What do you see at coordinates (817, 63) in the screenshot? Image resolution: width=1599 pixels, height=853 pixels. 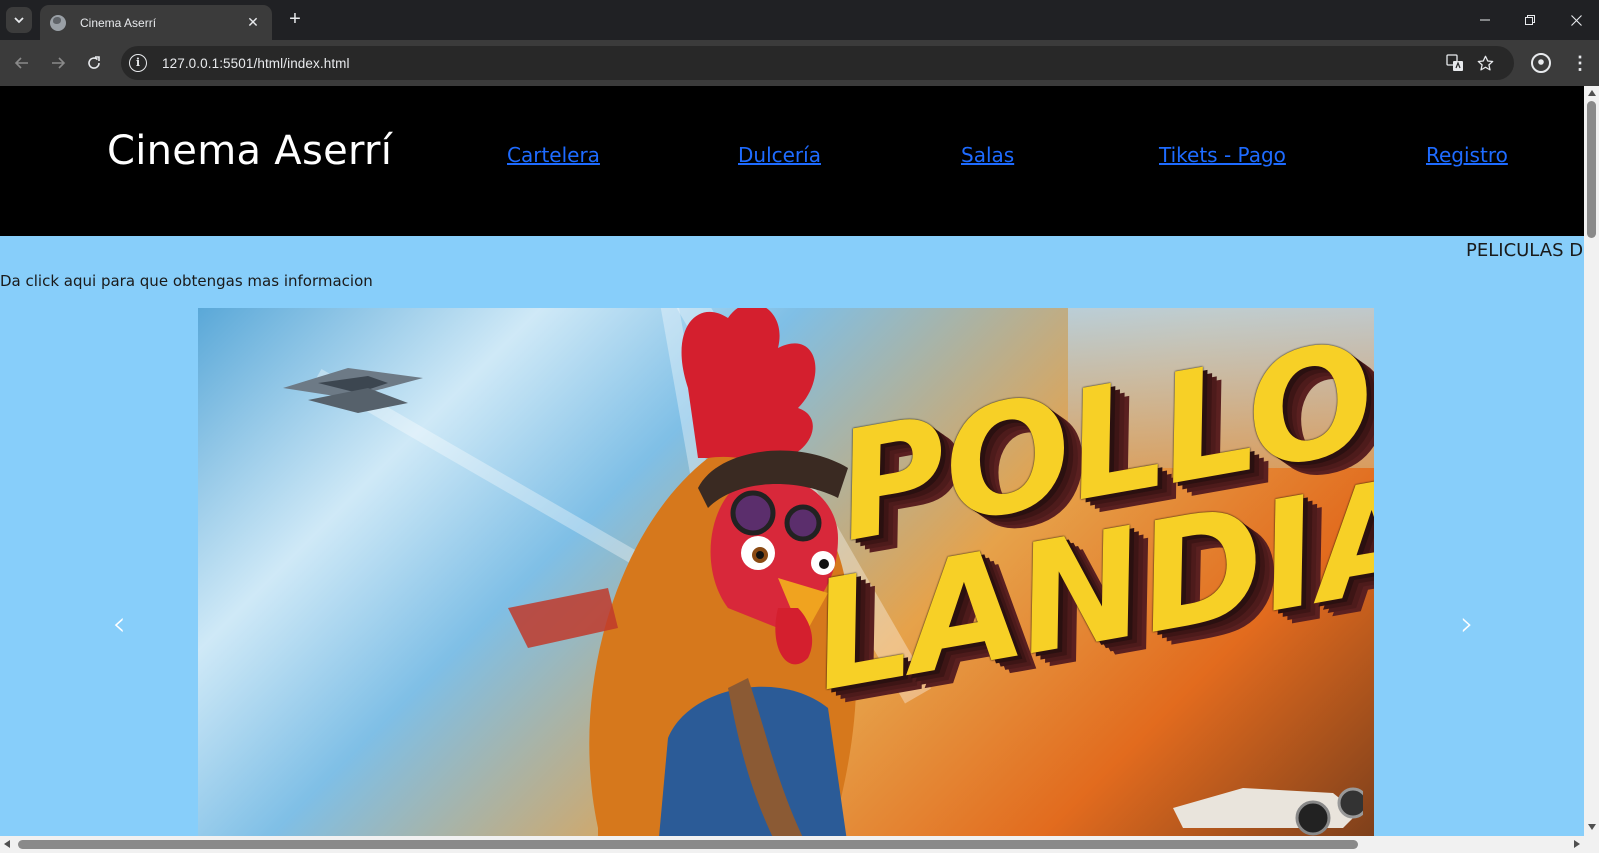 I see `address-bar: i 127.0.0.1:5501/html/index.html` at bounding box center [817, 63].